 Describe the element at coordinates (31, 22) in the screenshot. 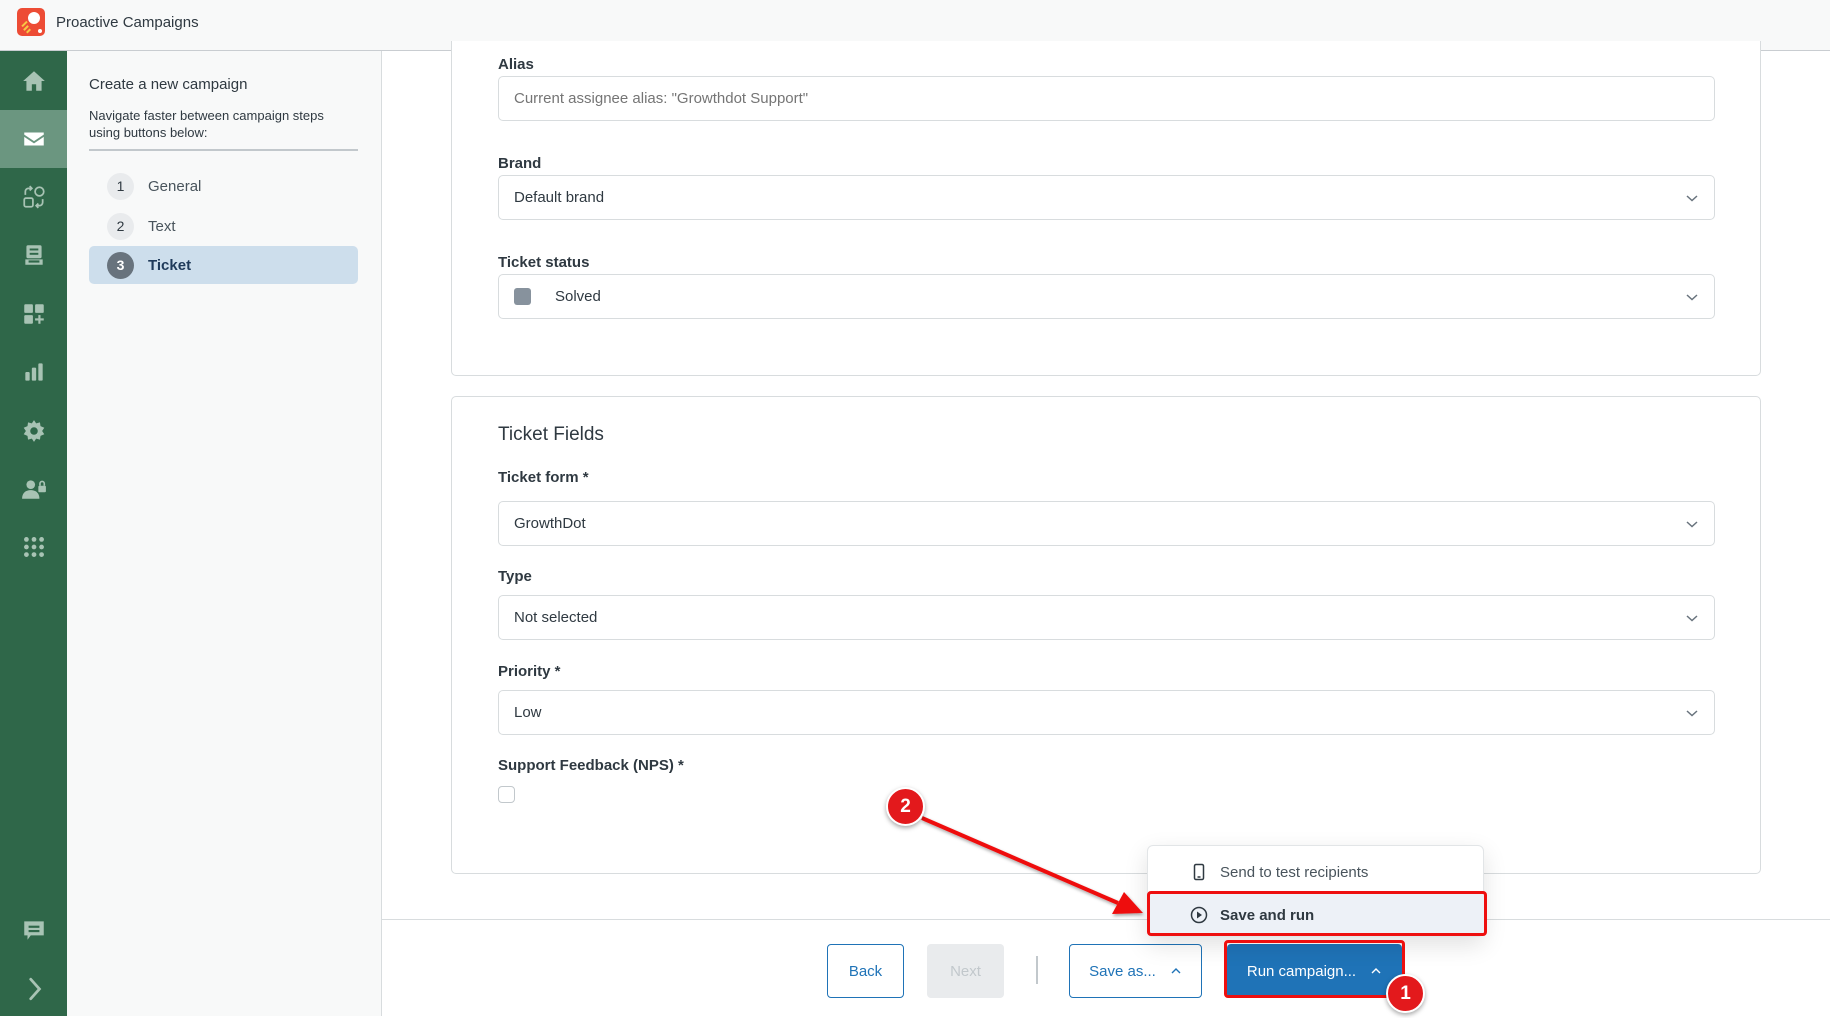

I see `app-logo` at that location.